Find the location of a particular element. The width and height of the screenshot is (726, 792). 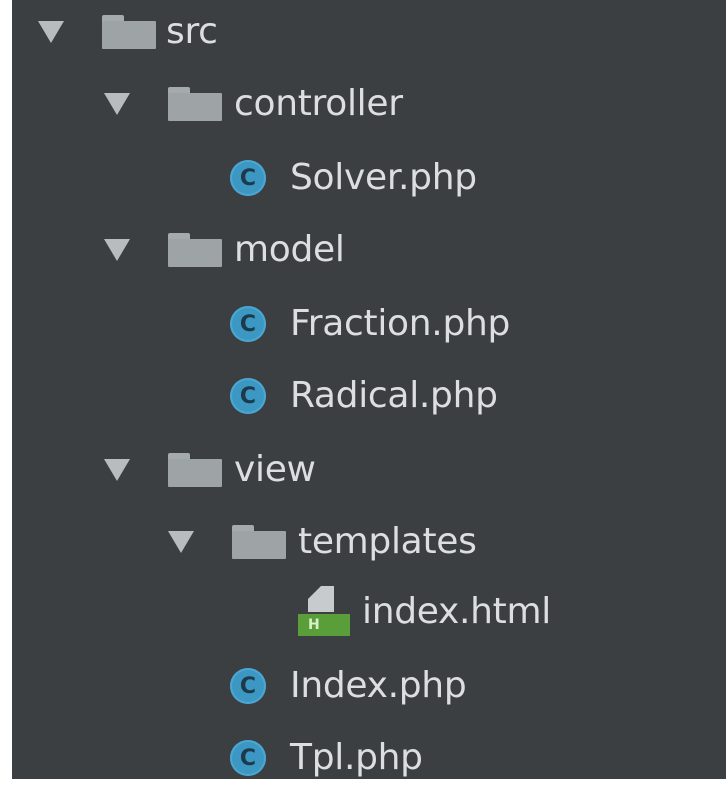

tree-node-radical-php: C Radical.php is located at coordinates (364, 396).